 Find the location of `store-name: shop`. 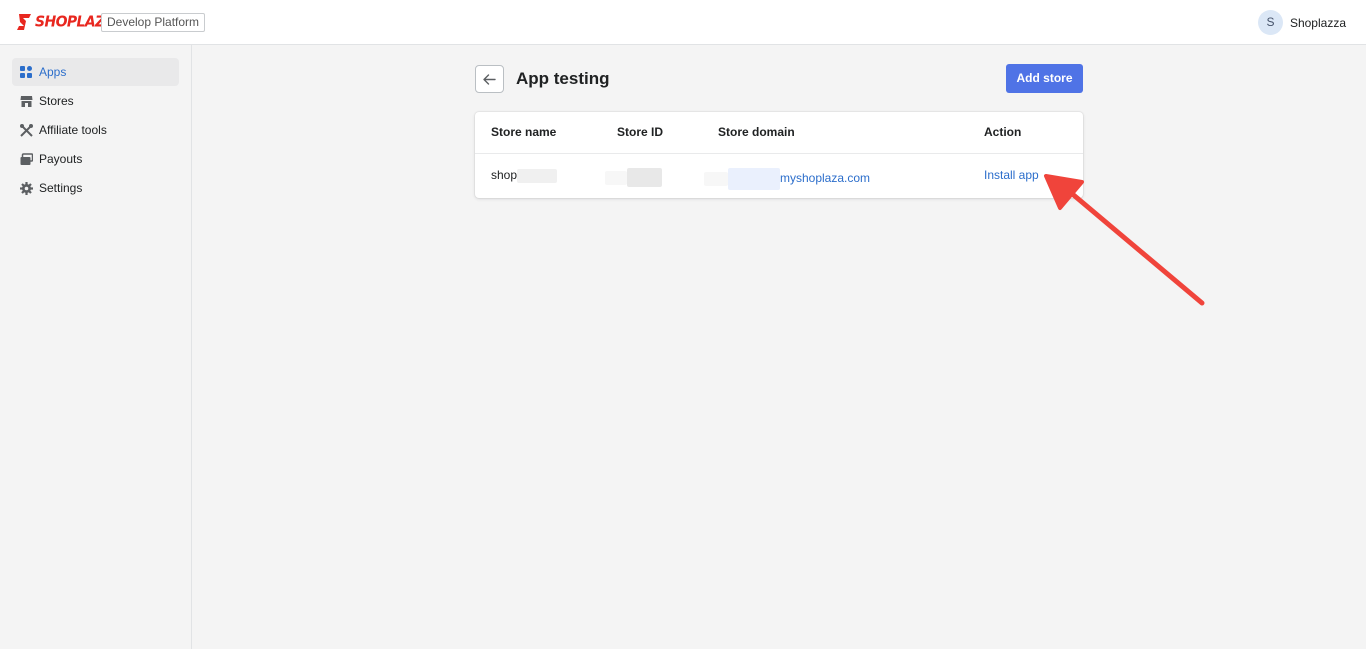

store-name: shop is located at coordinates (504, 175).